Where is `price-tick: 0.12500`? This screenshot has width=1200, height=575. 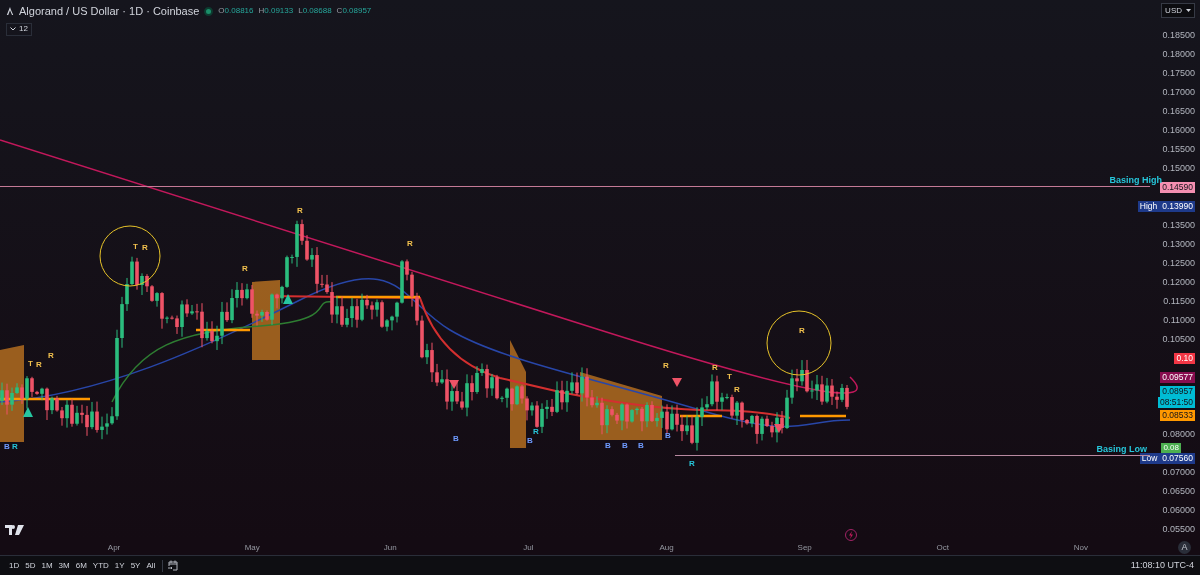
price-tick: 0.12500 is located at coordinates (1178, 263).